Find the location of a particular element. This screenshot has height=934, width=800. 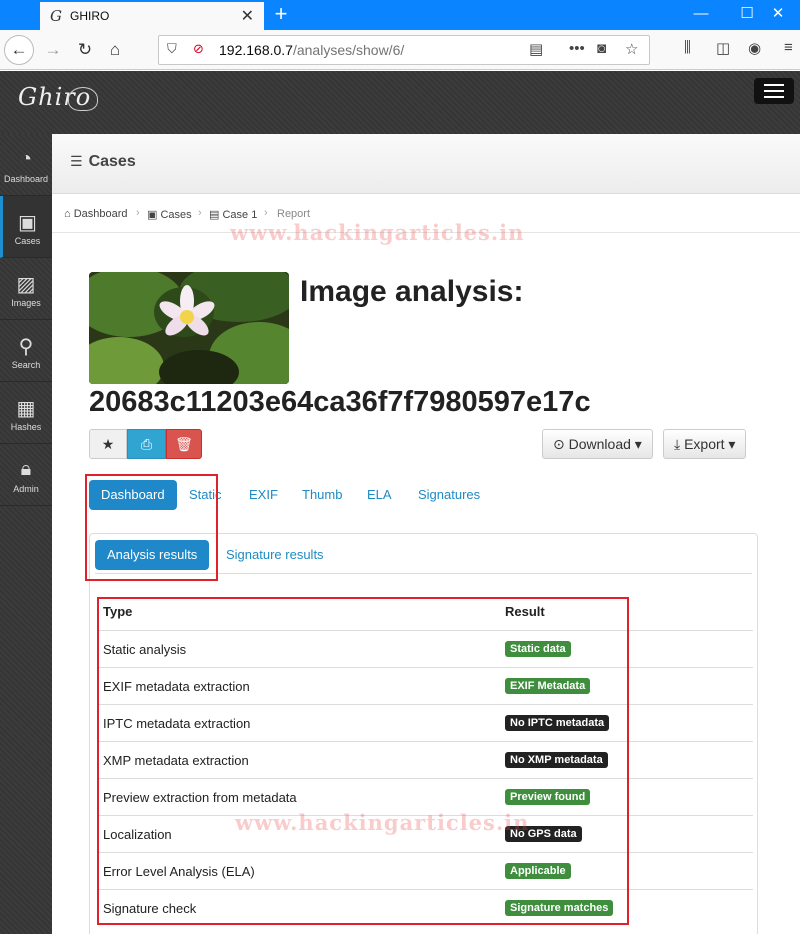

app-header: Ghiro is located at coordinates (400, 102).